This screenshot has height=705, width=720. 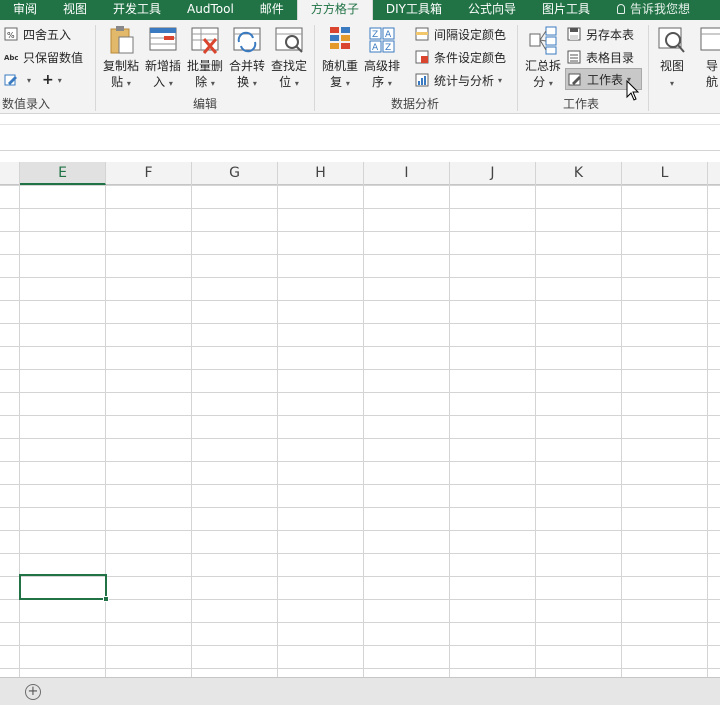 I want to click on save-sheet-icon, so click(x=574, y=34).